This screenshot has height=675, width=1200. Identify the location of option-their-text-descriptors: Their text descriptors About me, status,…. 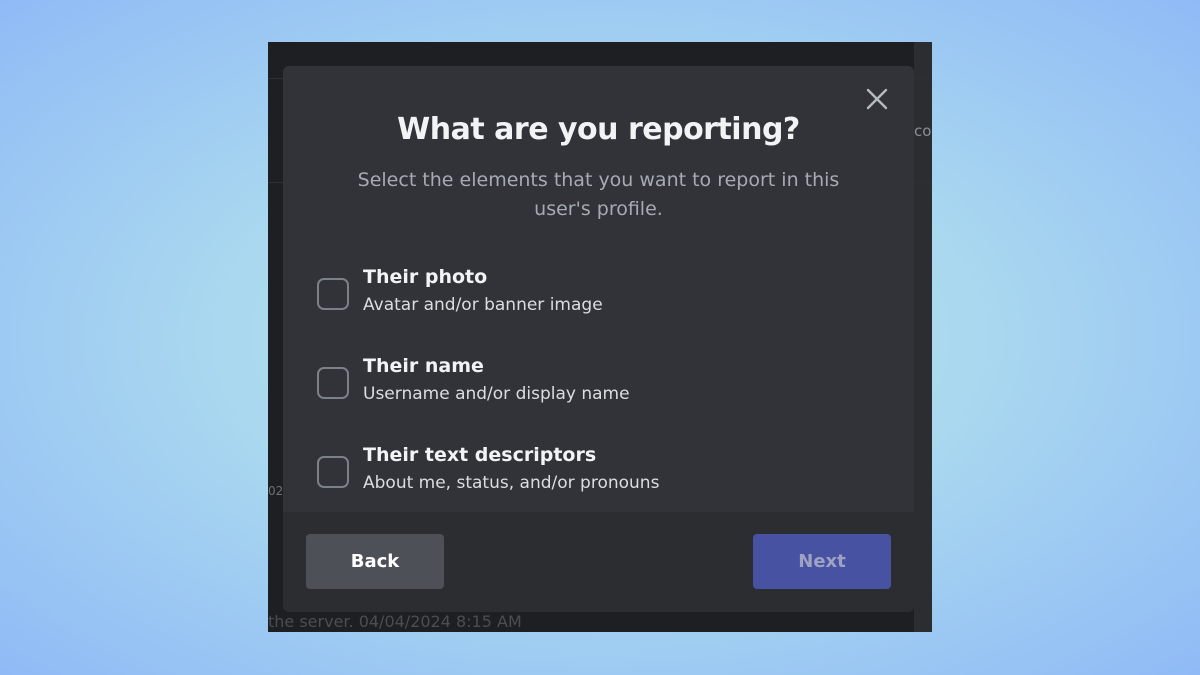
(596, 478).